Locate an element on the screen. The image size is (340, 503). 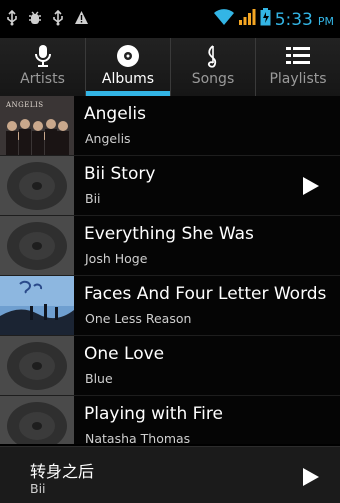
album-title: One Love is located at coordinates (124, 354).